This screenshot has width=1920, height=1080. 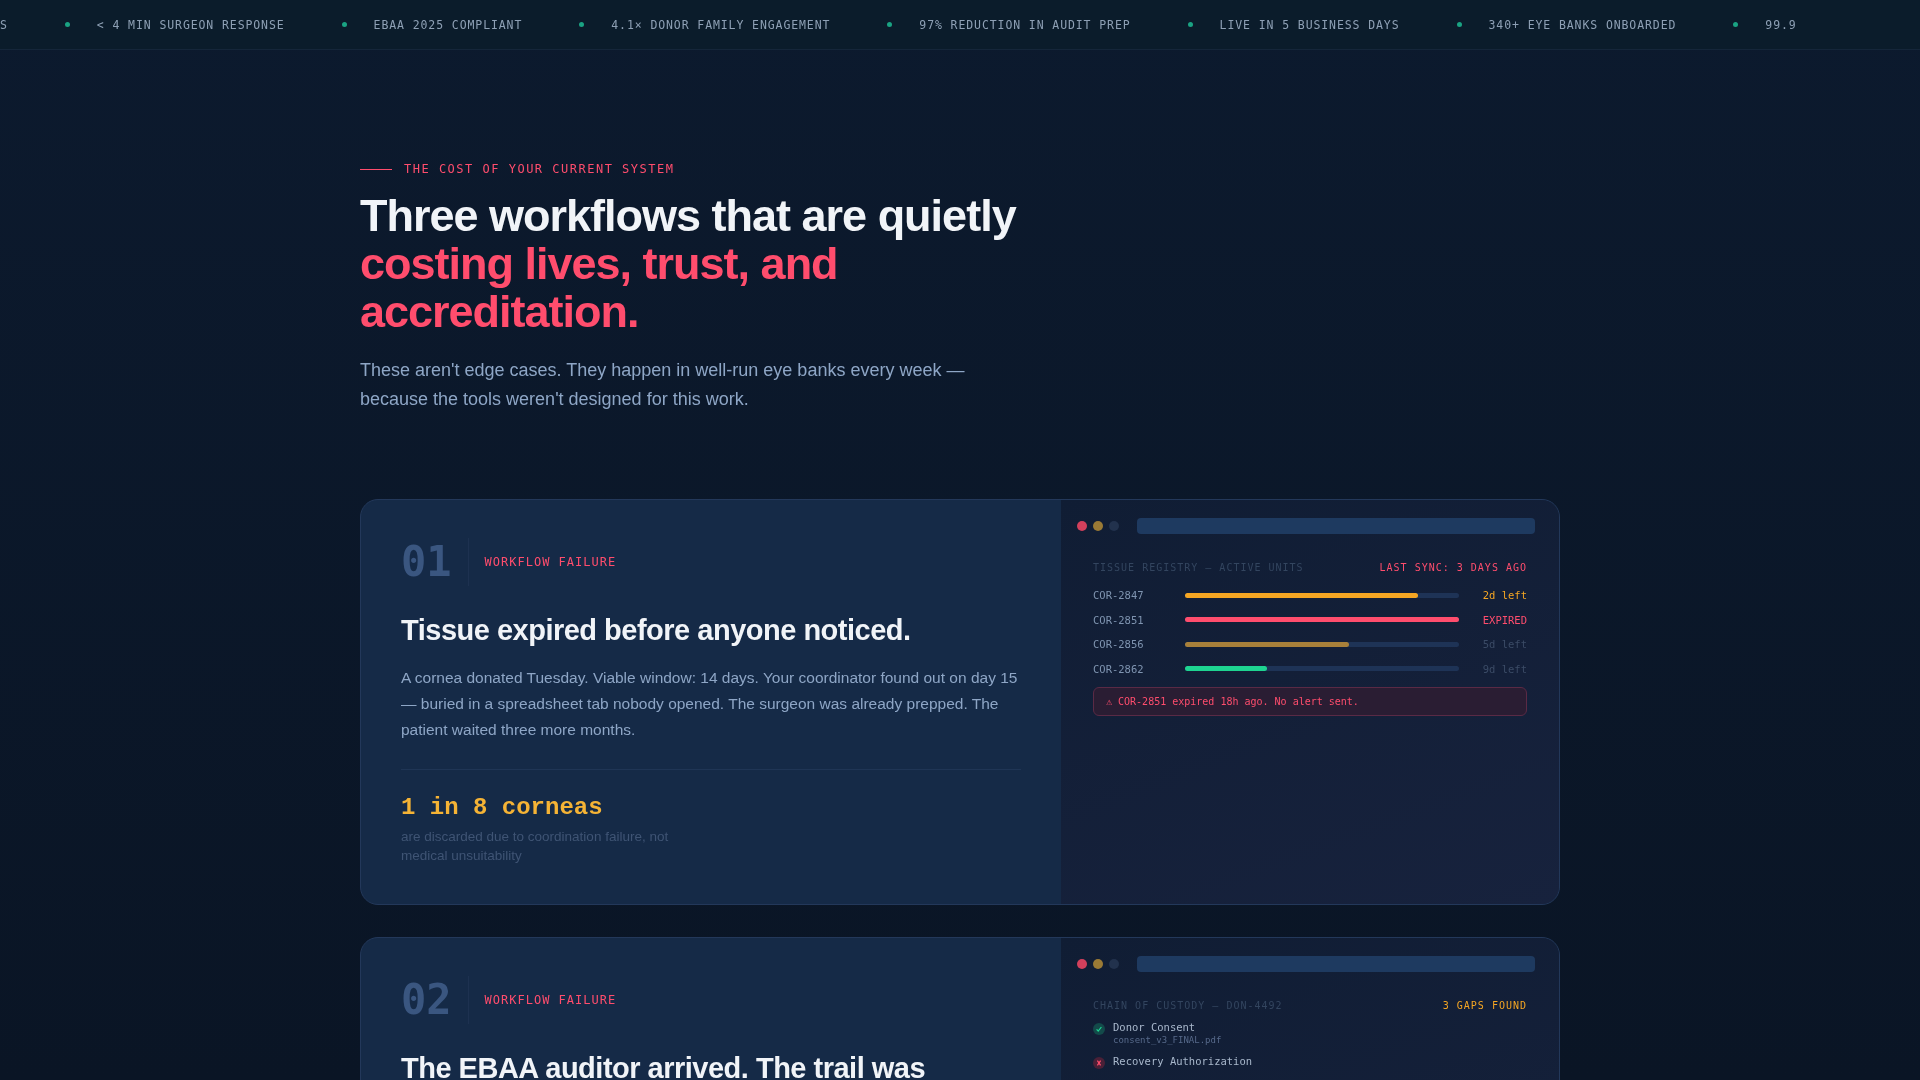 I want to click on eyebrow-rule, so click(x=376, y=169).